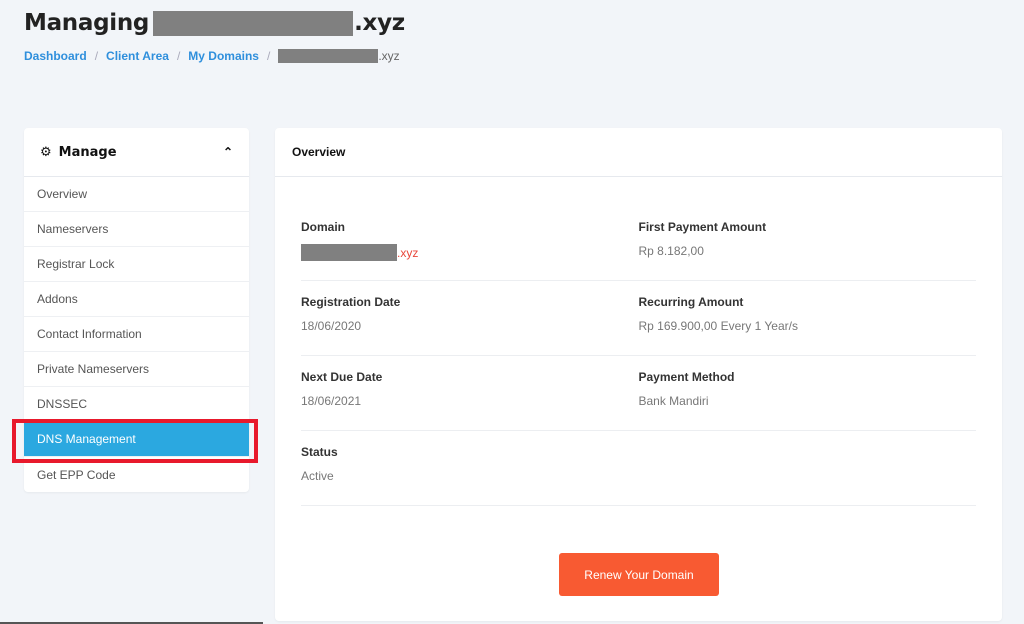 The height and width of the screenshot is (624, 1024). I want to click on first-payment-label: First Payment Amount, so click(702, 227).